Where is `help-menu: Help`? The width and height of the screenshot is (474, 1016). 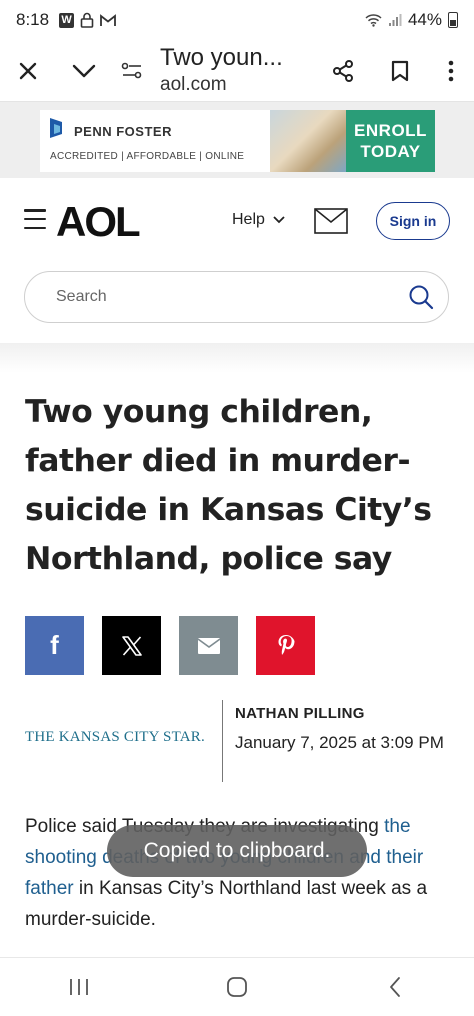 help-menu: Help is located at coordinates (258, 220).